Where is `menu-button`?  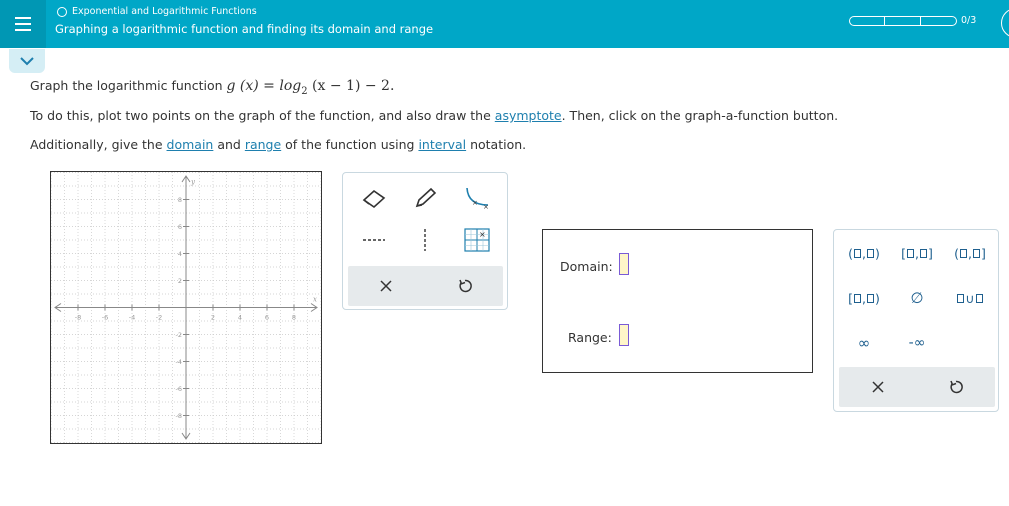 menu-button is located at coordinates (23, 24).